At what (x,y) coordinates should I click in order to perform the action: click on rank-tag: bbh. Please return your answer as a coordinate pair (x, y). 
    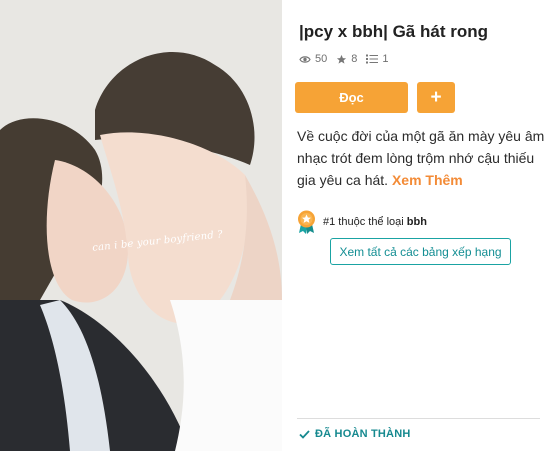
    Looking at the image, I should click on (417, 222).